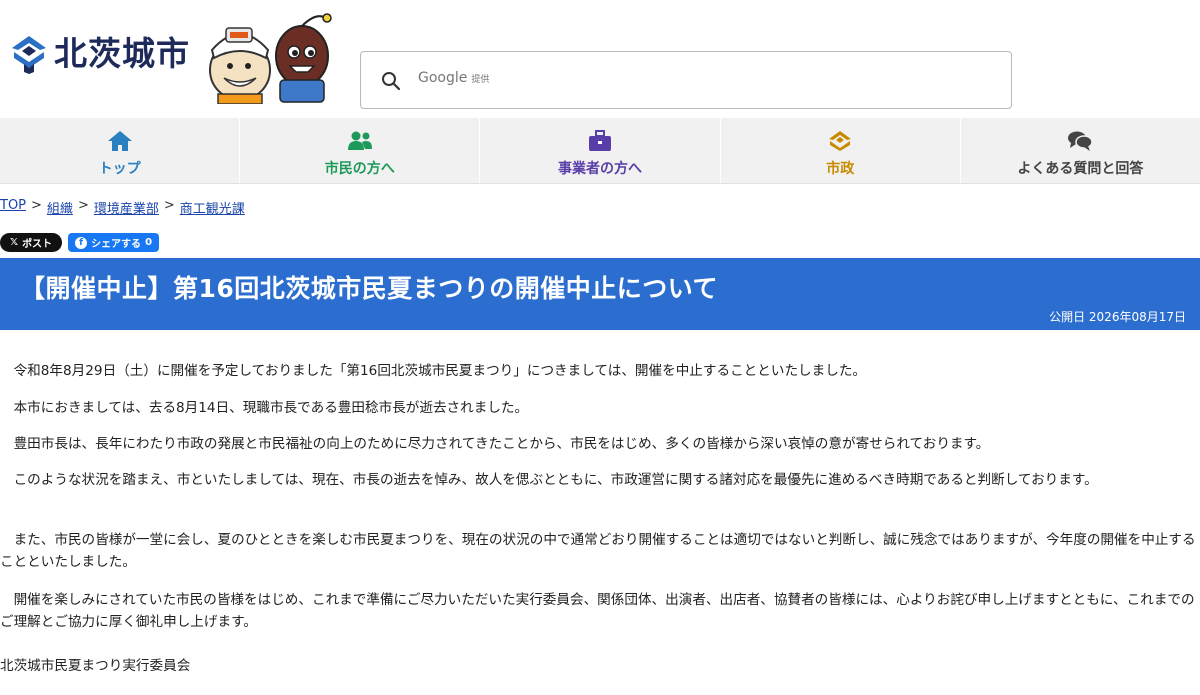 This screenshot has width=1200, height=695. I want to click on site-logo: 北茨城市, so click(100, 54).